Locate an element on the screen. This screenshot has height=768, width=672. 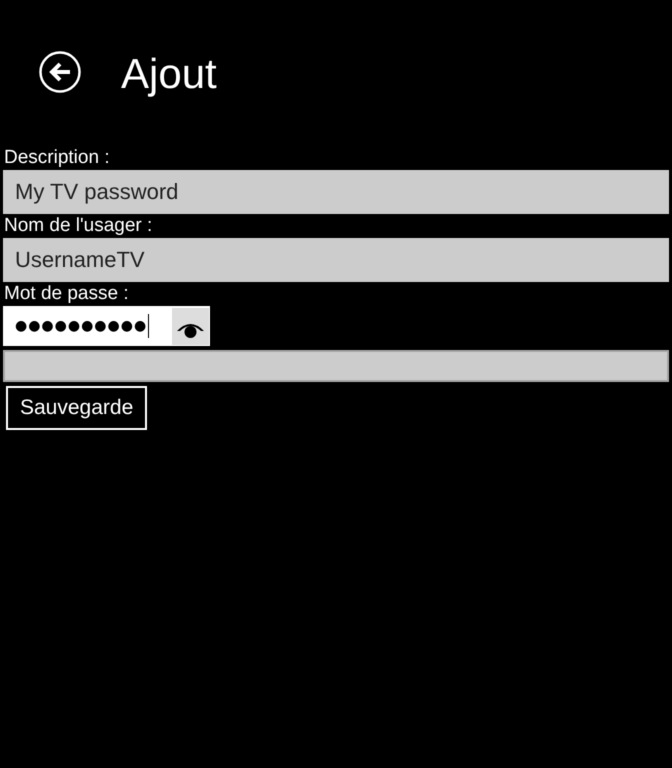
save-button: Sauvegarde is located at coordinates (77, 408).